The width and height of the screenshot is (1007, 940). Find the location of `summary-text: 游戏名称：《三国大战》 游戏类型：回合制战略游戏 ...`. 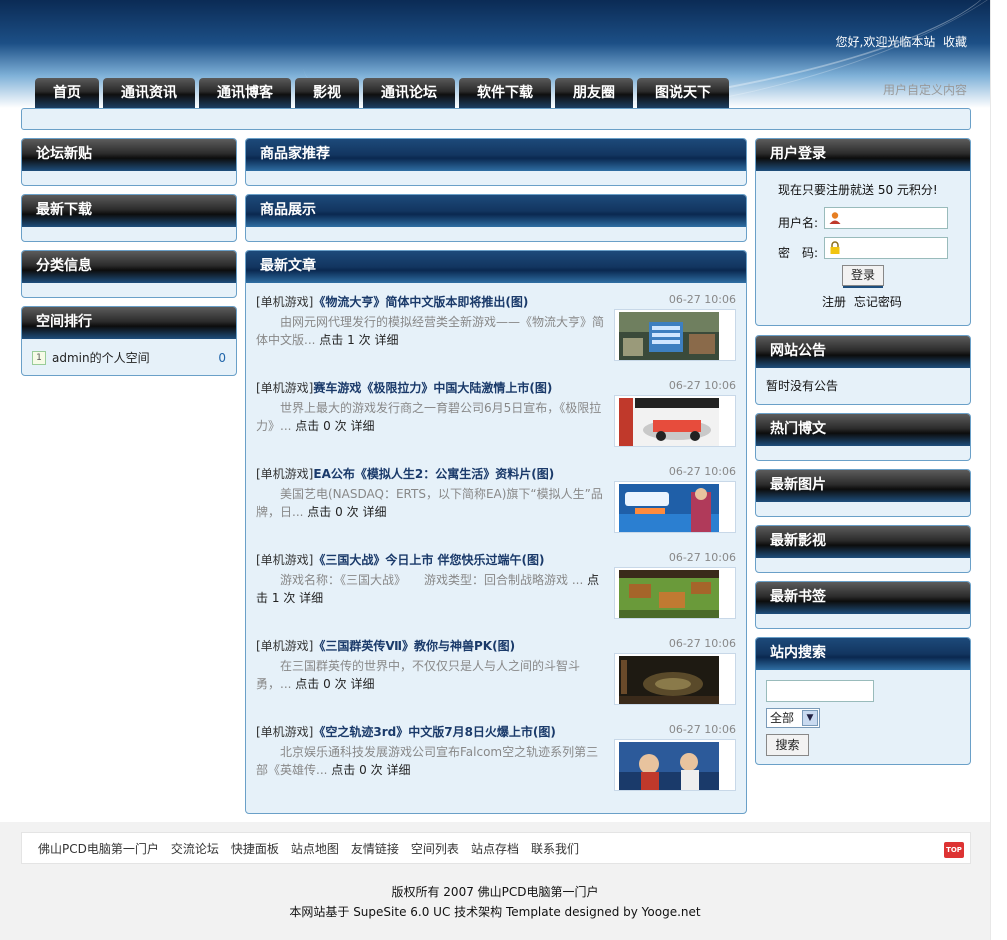

summary-text: 游戏名称：《三国大战》 游戏类型：回合制战略游戏 ... is located at coordinates (432, 580).